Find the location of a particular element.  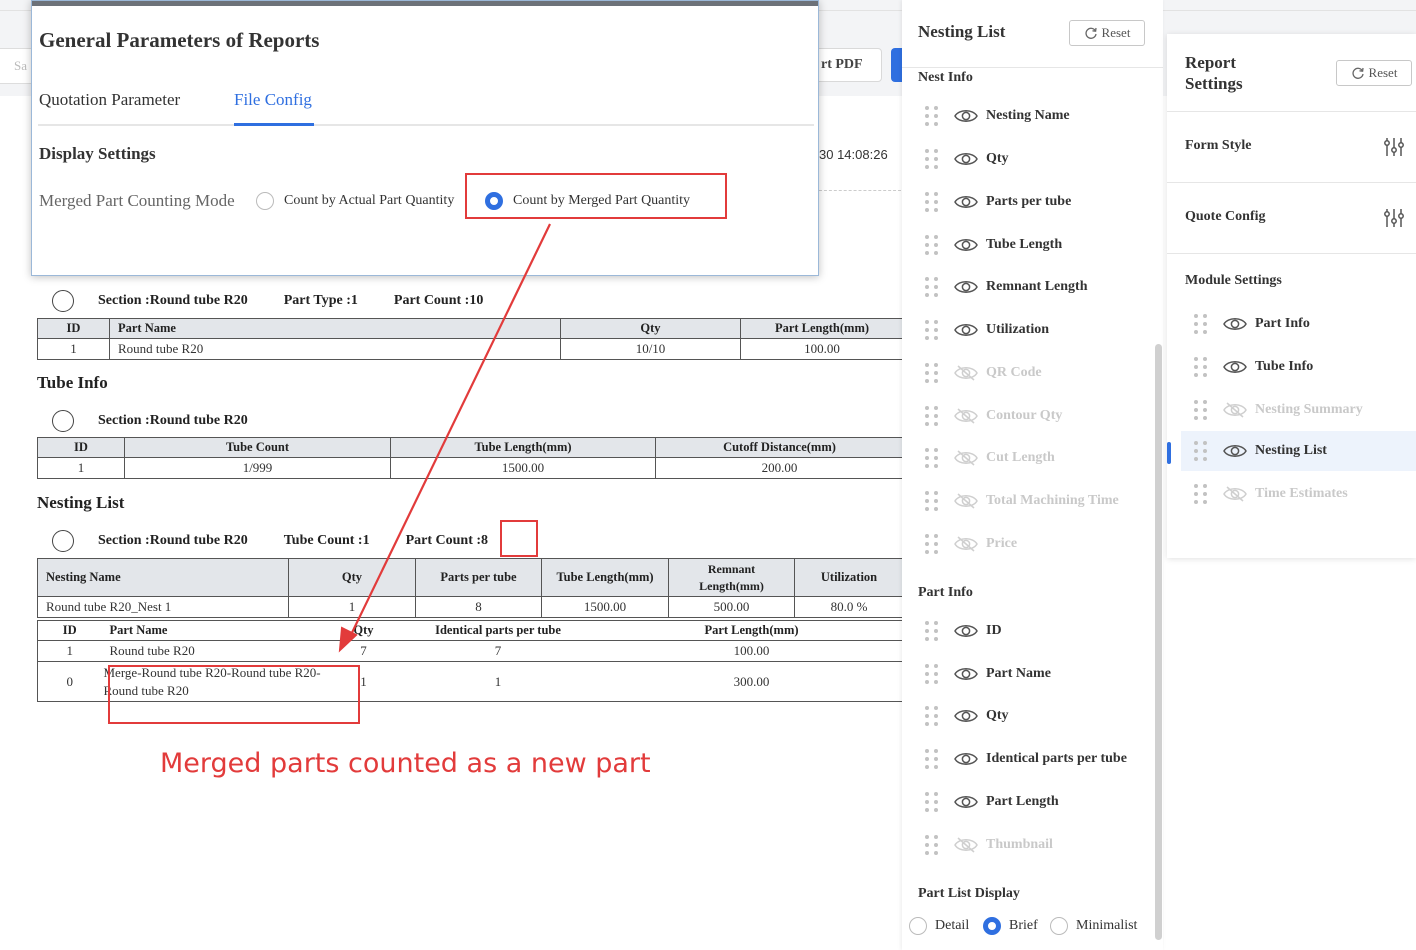

option-brief: Brief is located at coordinates (1010, 926).